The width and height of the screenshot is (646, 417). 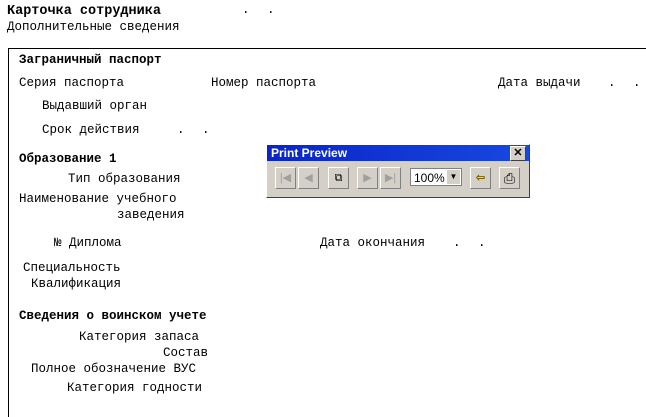 What do you see at coordinates (124, 179) in the screenshot?
I see `label-edu-type: Тип образования` at bounding box center [124, 179].